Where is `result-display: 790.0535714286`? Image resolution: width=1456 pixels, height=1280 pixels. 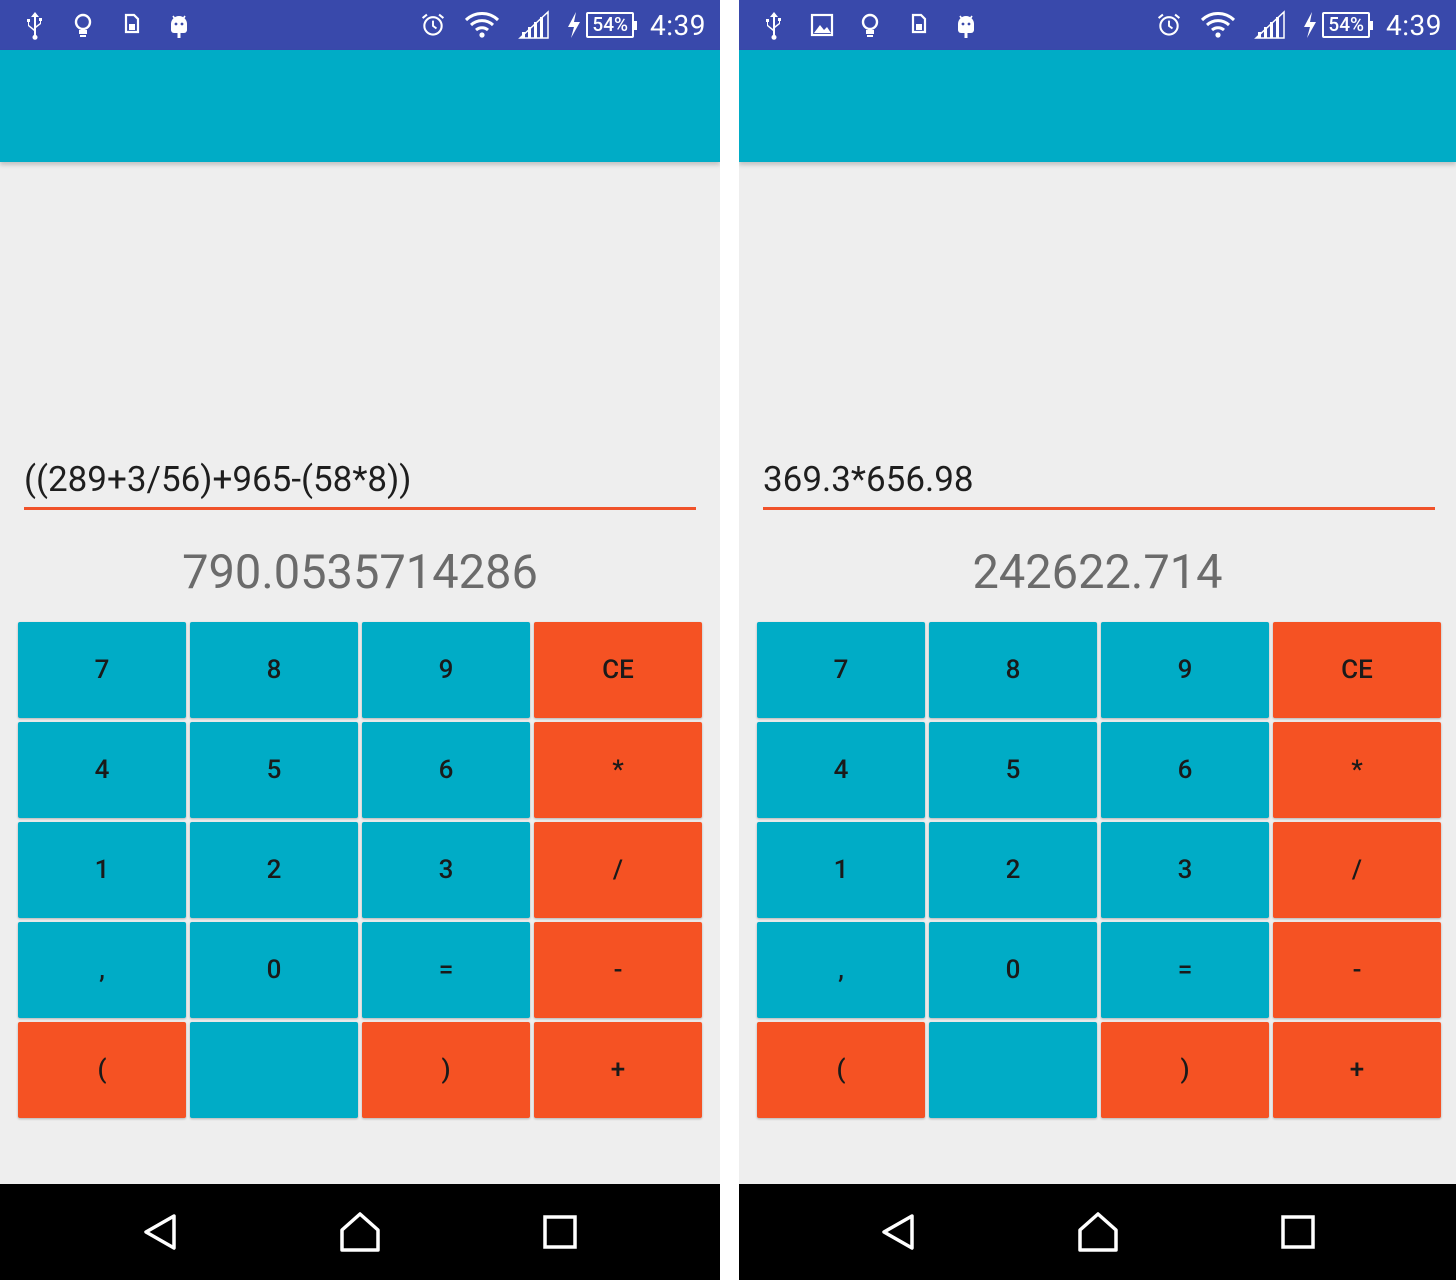 result-display: 790.0535714286 is located at coordinates (360, 572).